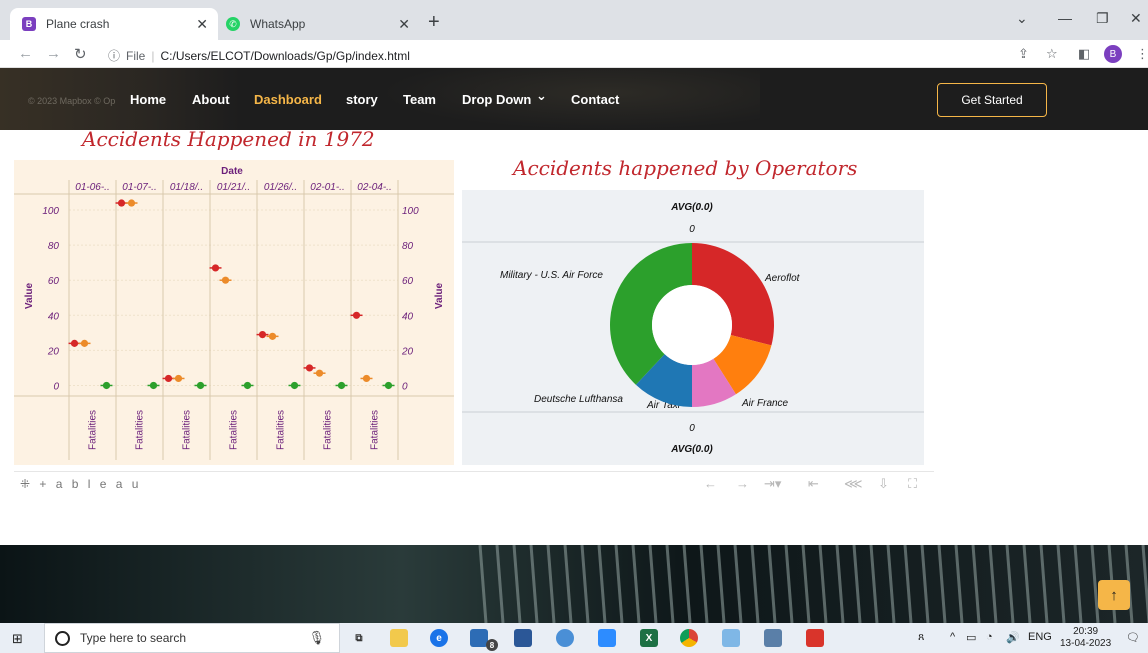  Describe the element at coordinates (148, 99) in the screenshot. I see `nav-home: Home` at that location.